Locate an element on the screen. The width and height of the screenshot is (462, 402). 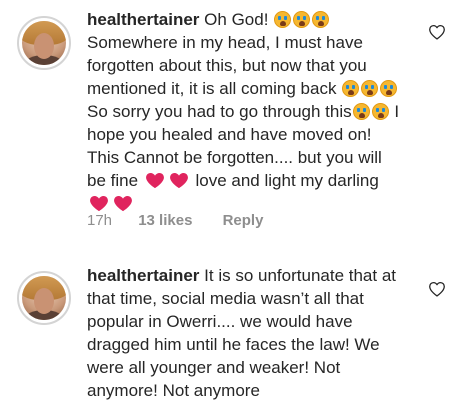
likes-count: 13 likes is located at coordinates (165, 220).